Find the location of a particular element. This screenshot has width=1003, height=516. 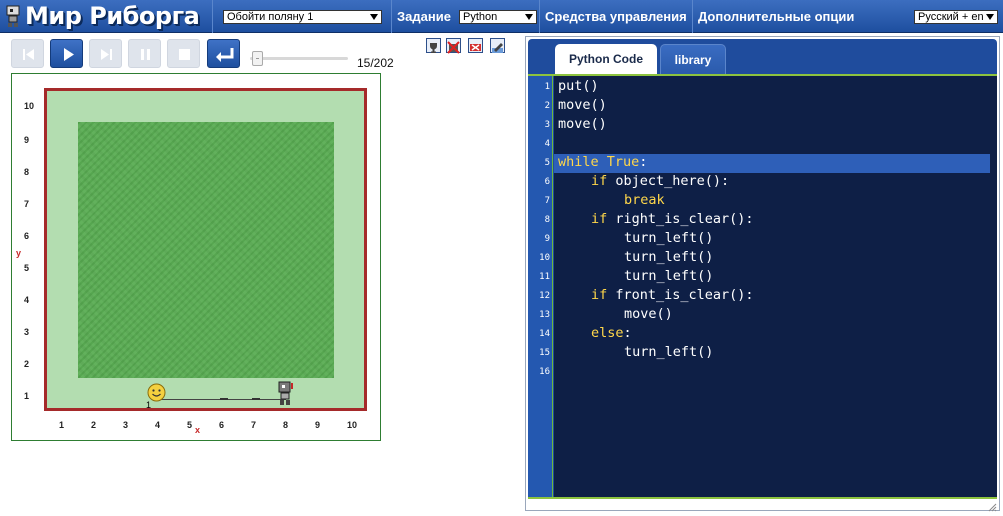

task-label: Задание is located at coordinates (424, 16).